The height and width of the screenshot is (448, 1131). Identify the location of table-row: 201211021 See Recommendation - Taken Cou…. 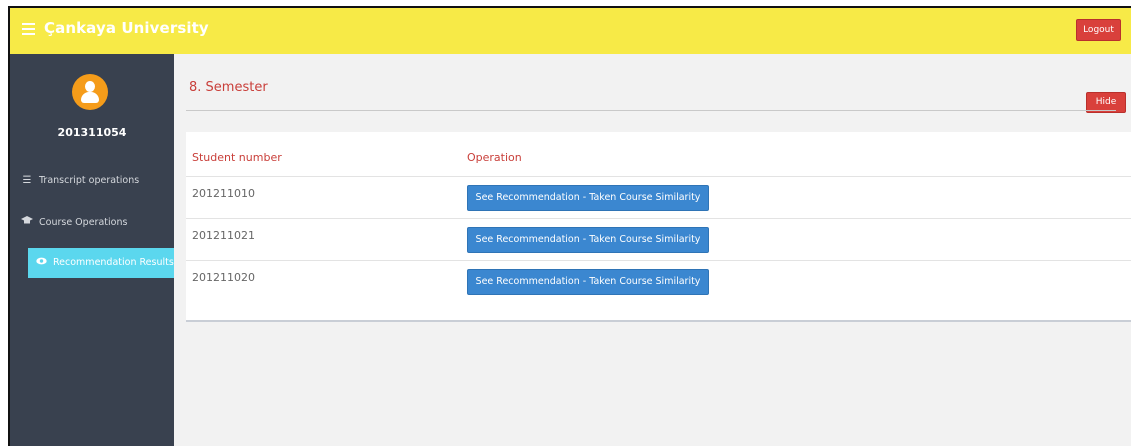
(658, 239).